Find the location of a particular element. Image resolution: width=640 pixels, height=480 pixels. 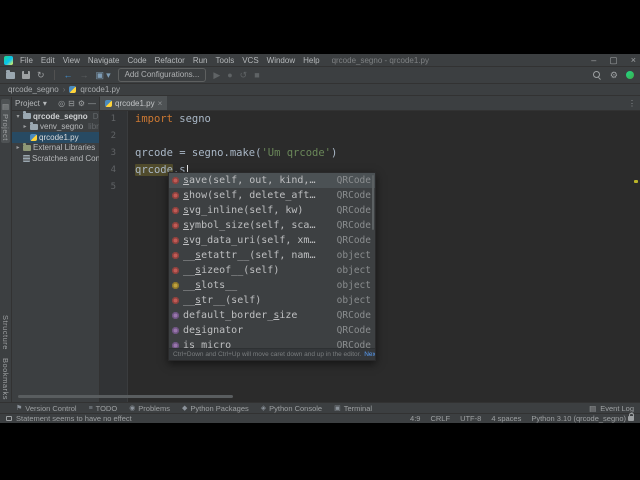

status-widget: 4 spaces is located at coordinates (506, 418).